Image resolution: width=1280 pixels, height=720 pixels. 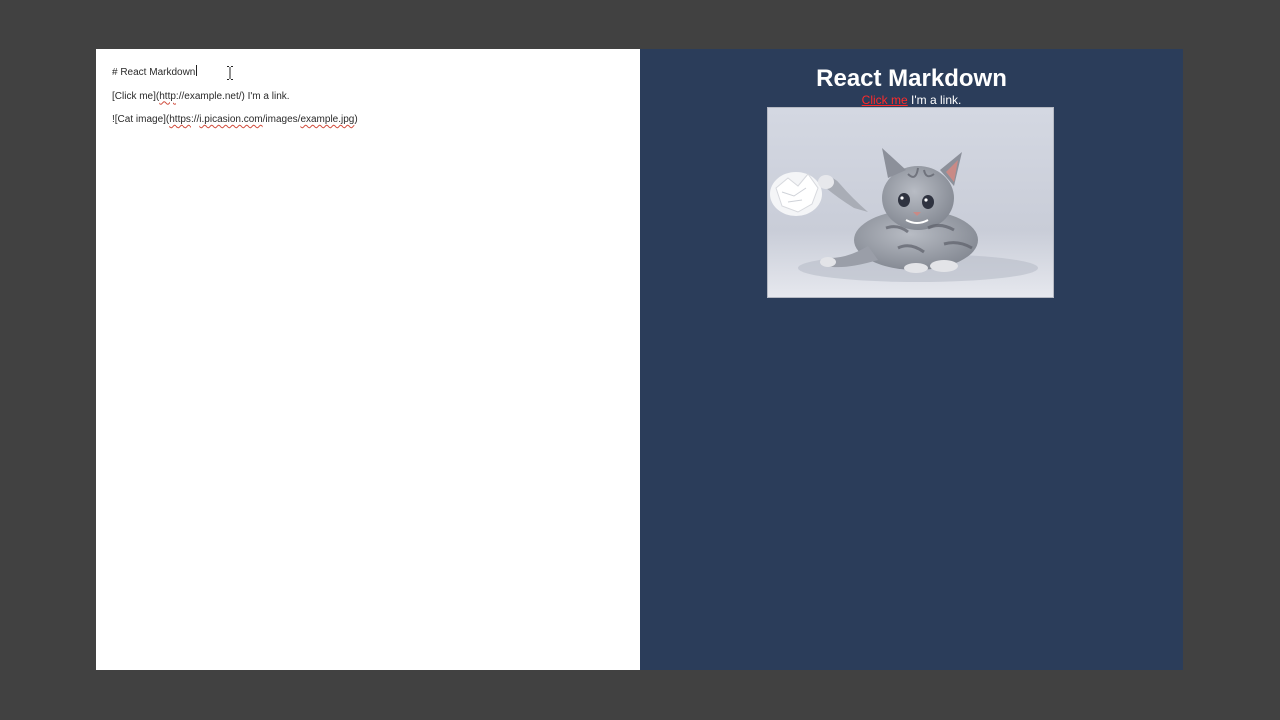 I want to click on preview-paragraph: Click me I'm a link., so click(x=911, y=100).